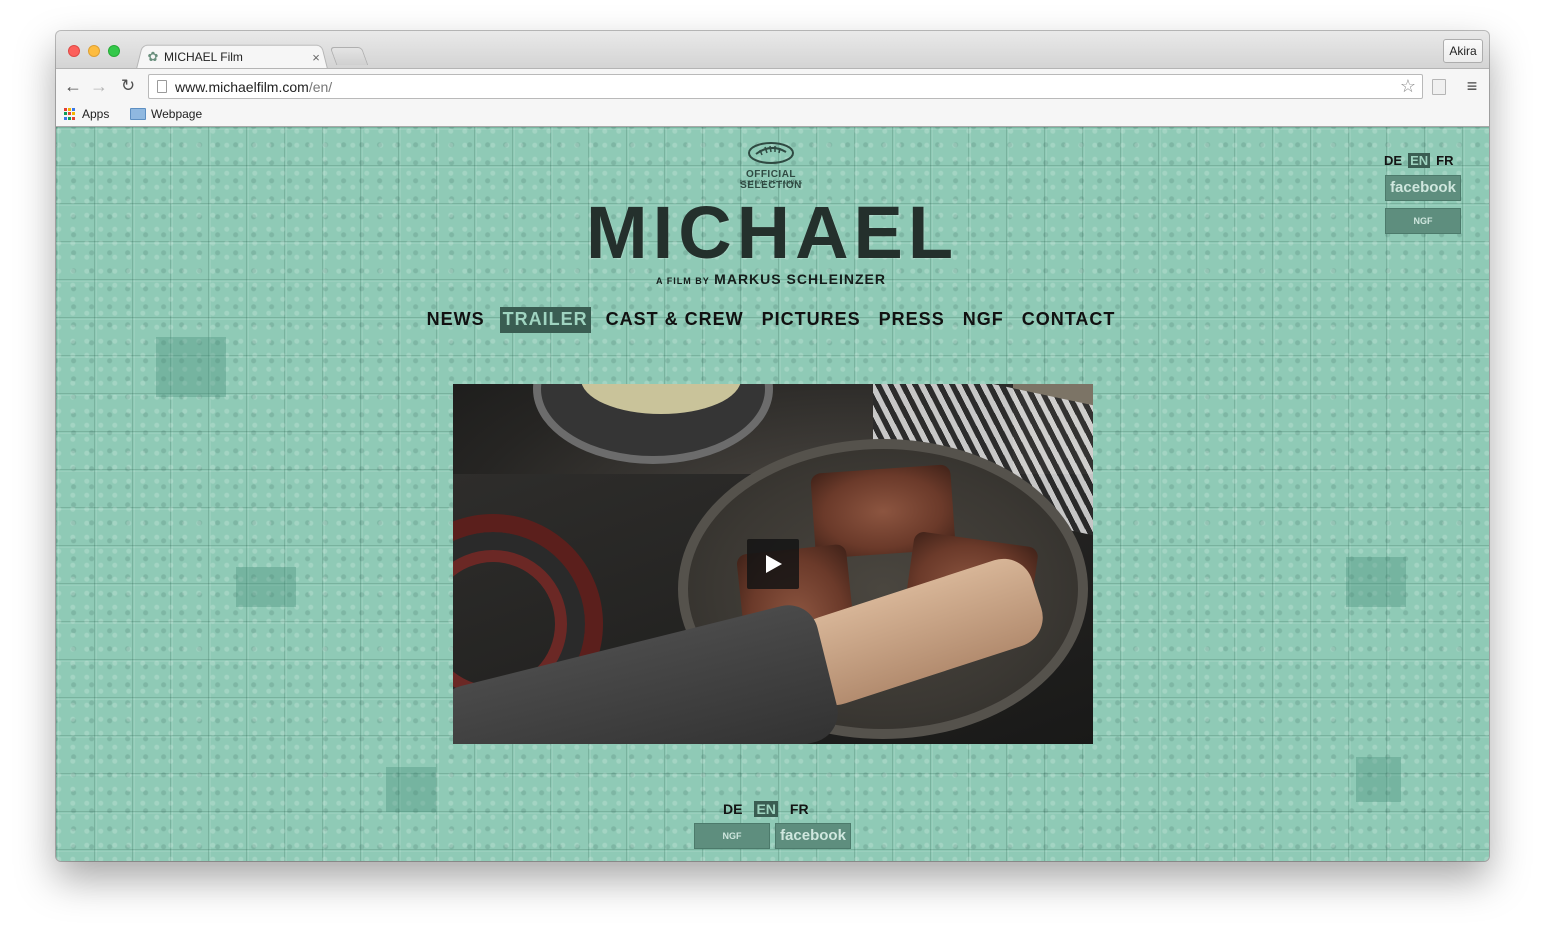  What do you see at coordinates (316, 57) in the screenshot?
I see `tab-close-icon: ×` at bounding box center [316, 57].